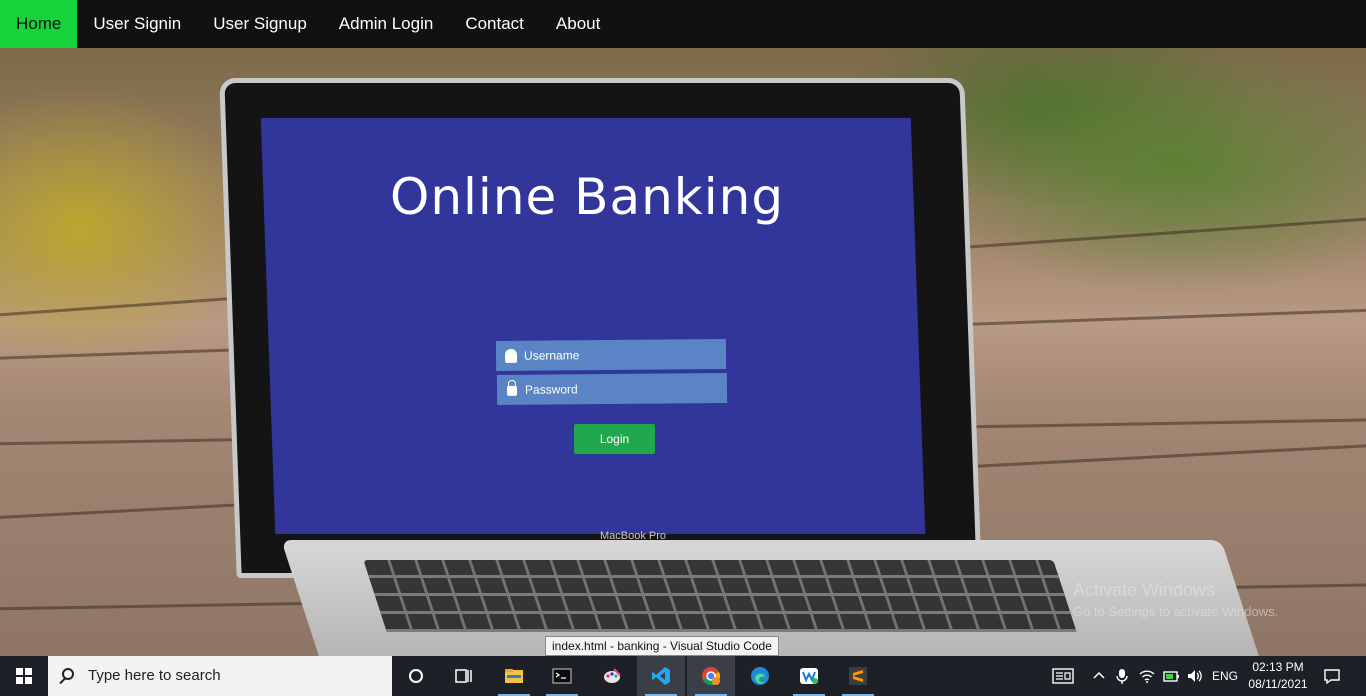 This screenshot has height=696, width=1366. I want to click on notifications-icon, so click(1332, 676).